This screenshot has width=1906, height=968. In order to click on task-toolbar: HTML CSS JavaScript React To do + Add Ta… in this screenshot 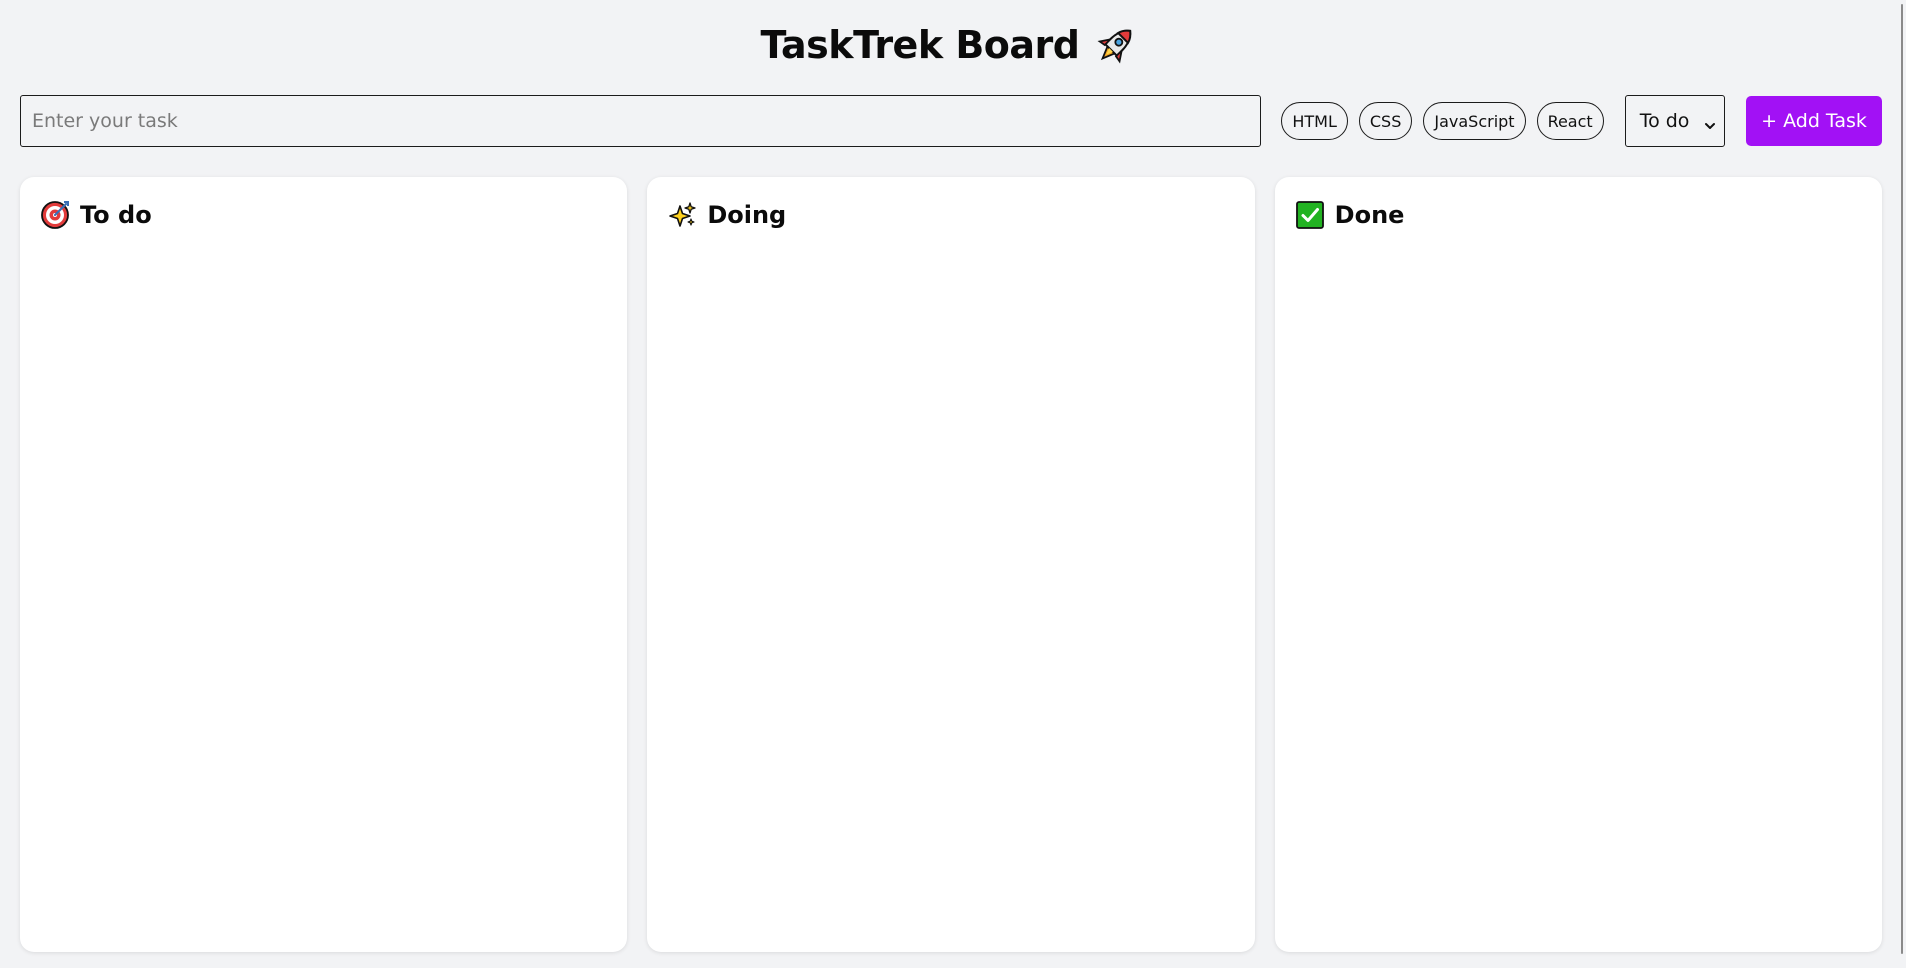, I will do `click(951, 121)`.